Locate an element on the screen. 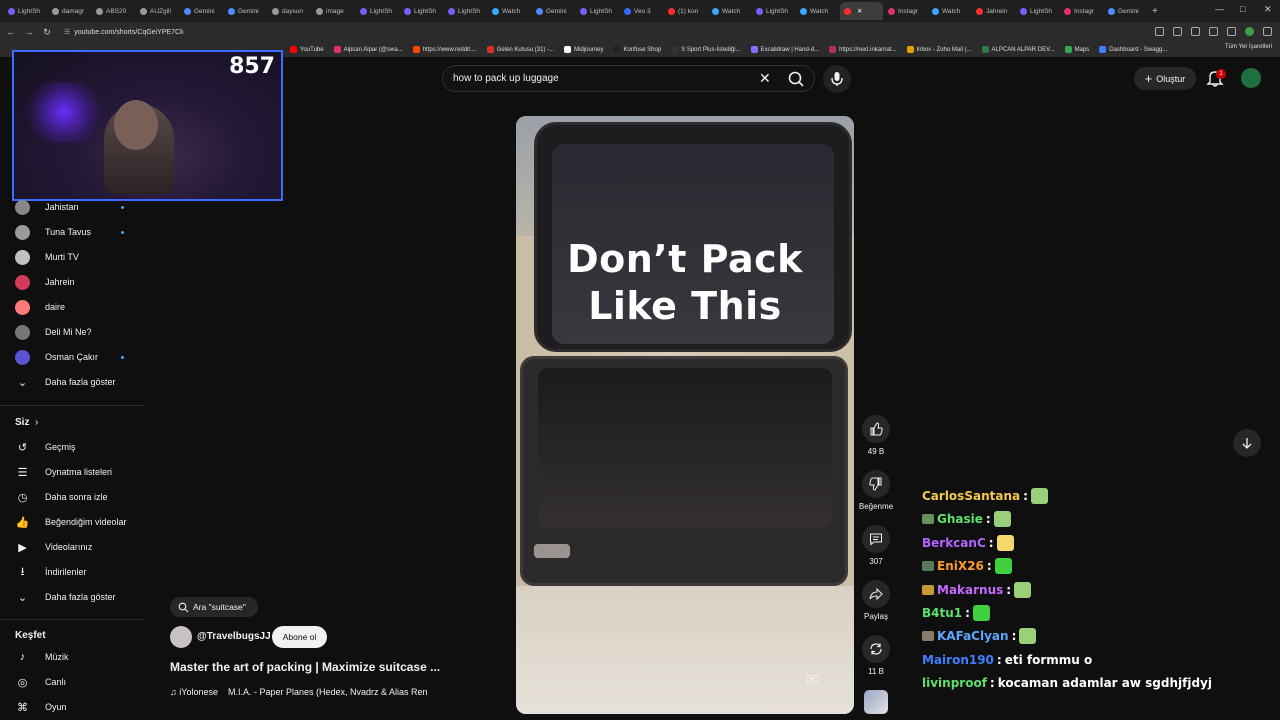 This screenshot has height=720, width=1280. browser-tab: ✕ is located at coordinates (861, 11).